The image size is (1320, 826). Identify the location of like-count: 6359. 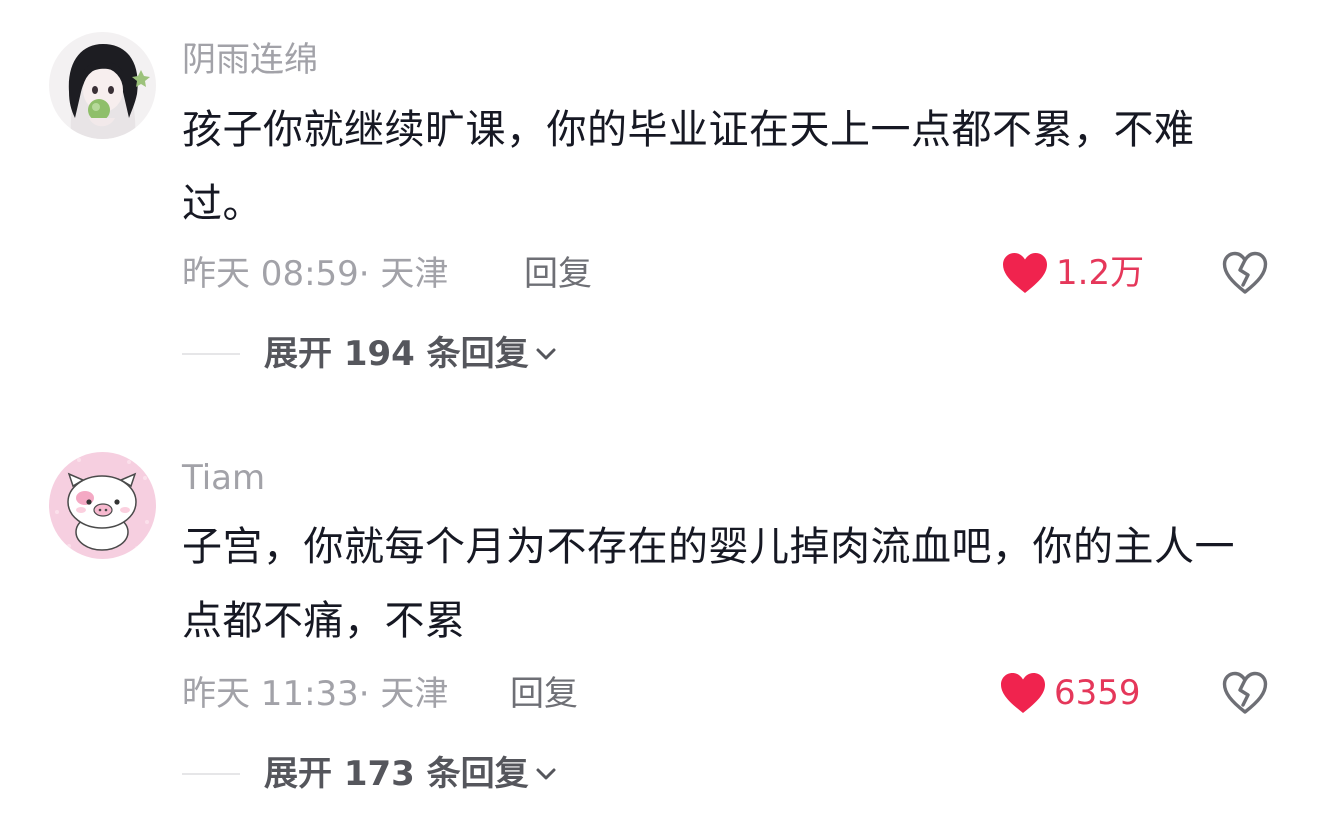
(1097, 693).